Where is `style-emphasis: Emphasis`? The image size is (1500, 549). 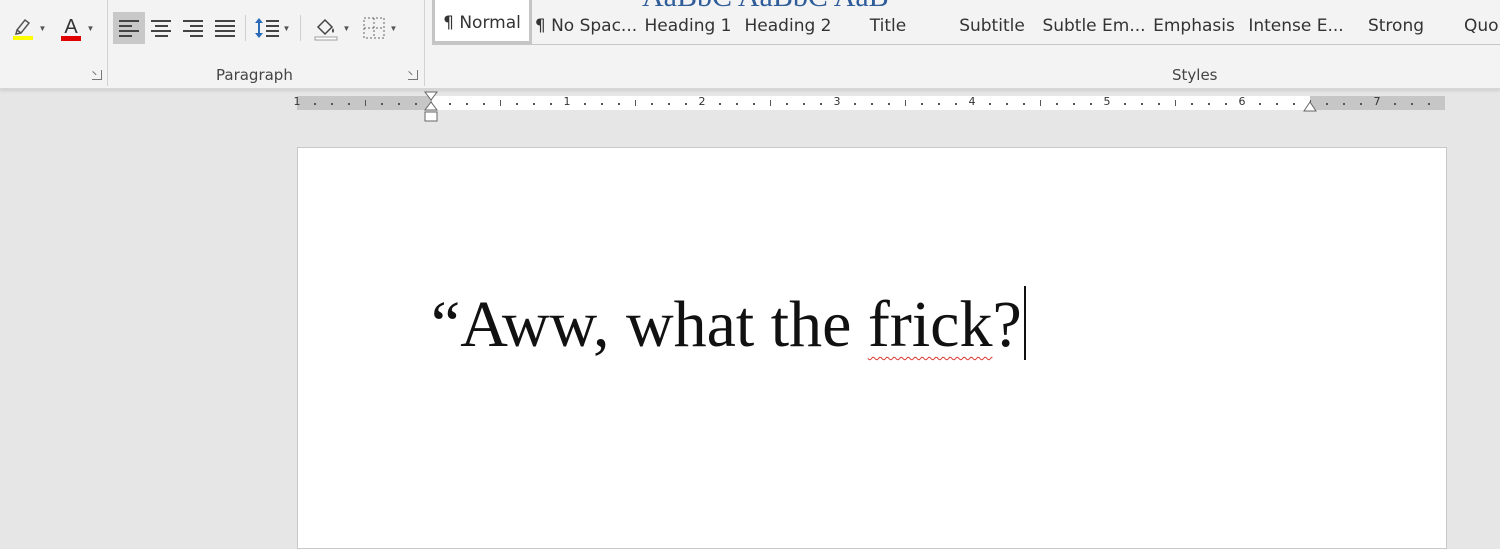
style-emphasis: Emphasis is located at coordinates (1194, 22).